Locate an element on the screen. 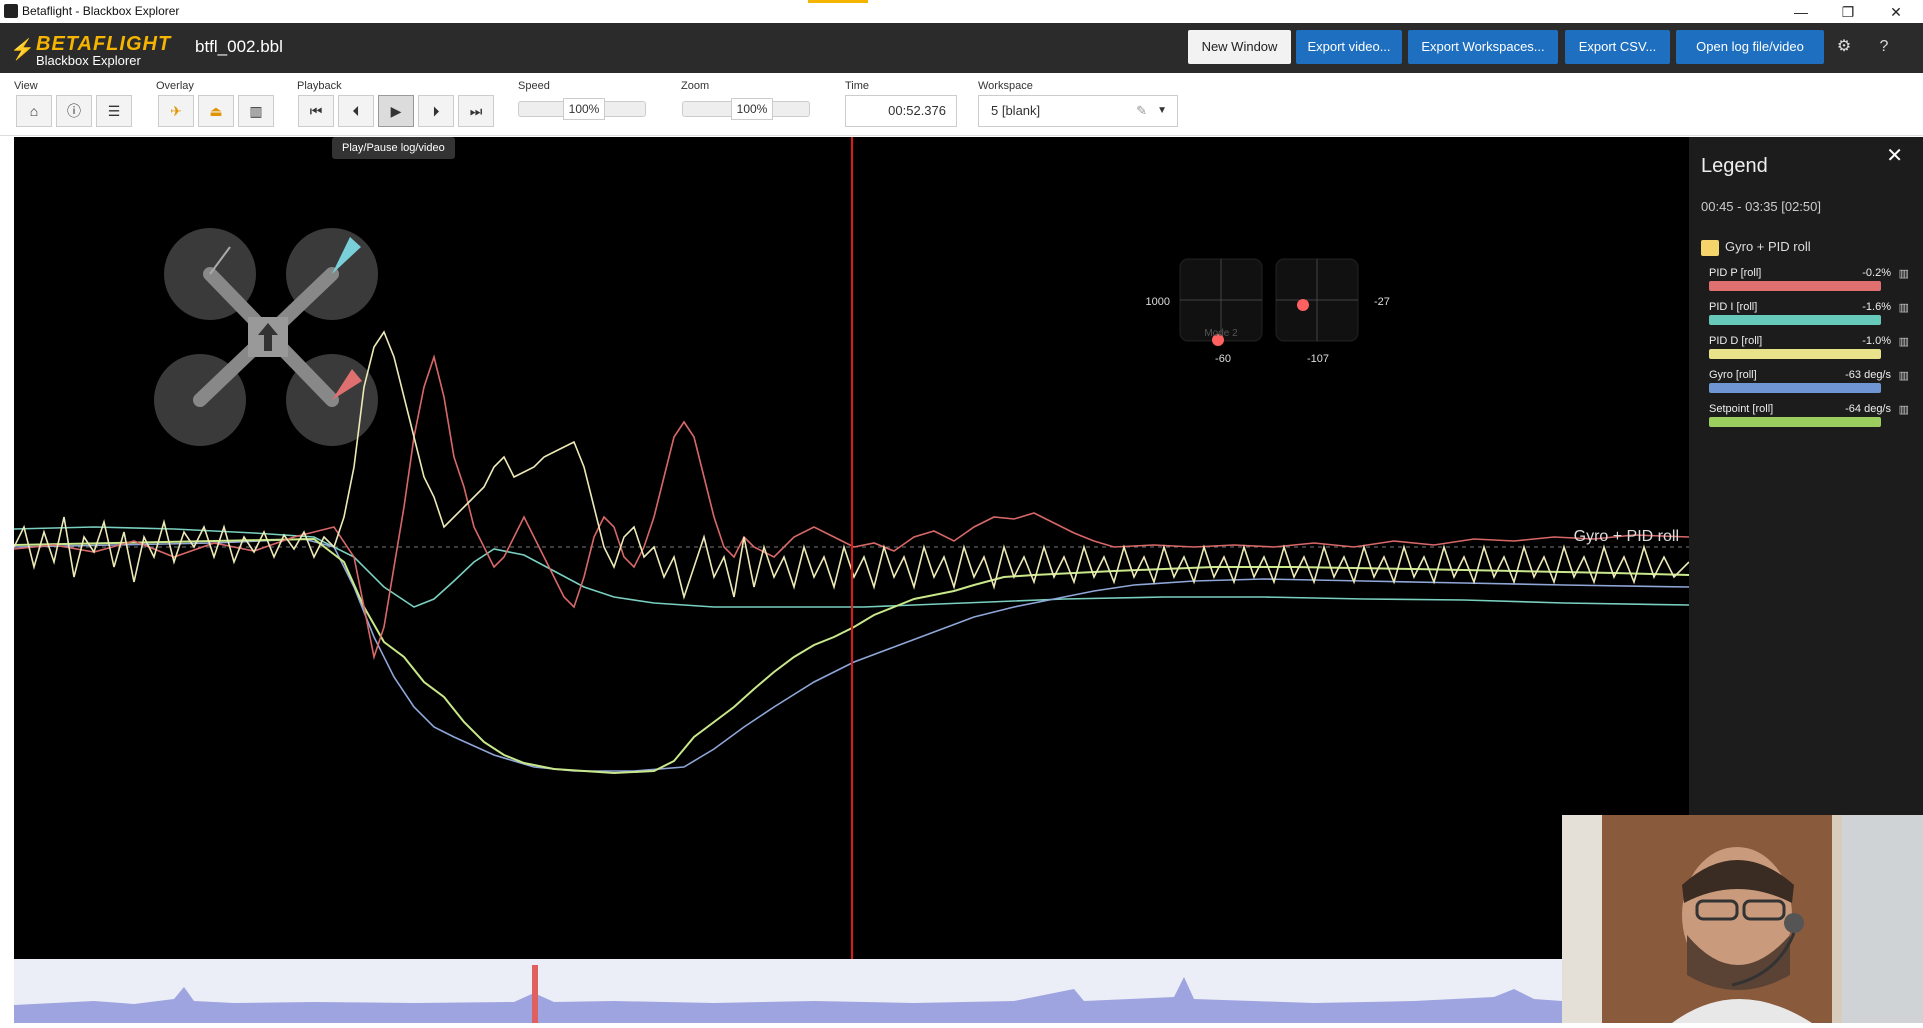 The width and height of the screenshot is (1923, 1028). legend-item-label: PID I [roll] is located at coordinates (1733, 307).